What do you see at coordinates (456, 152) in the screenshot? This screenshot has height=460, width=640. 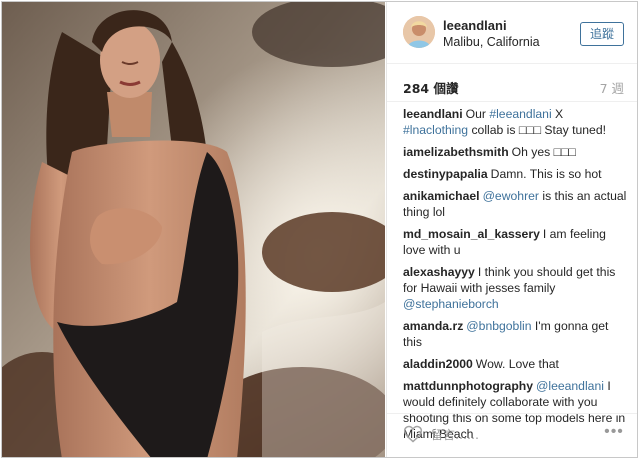 I see `comment-username: iamelizabethsmith` at bounding box center [456, 152].